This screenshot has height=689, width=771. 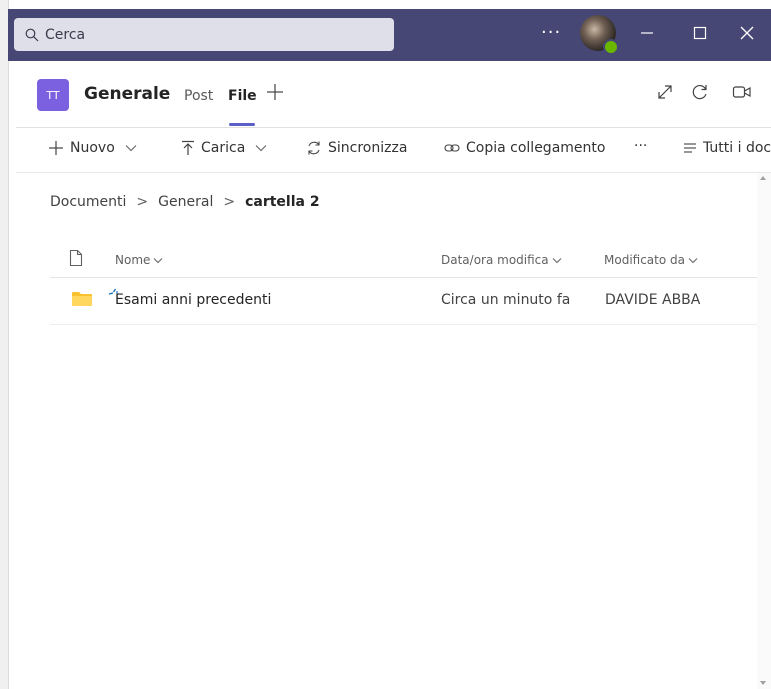 I want to click on copy-link-button: Copia collegamento, so click(x=524, y=148).